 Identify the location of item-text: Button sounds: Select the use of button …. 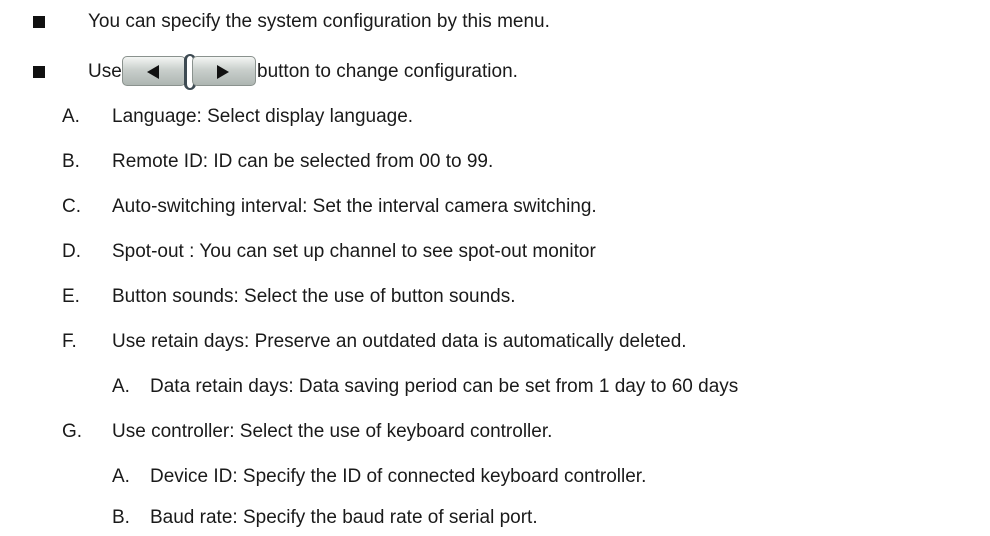
(314, 296).